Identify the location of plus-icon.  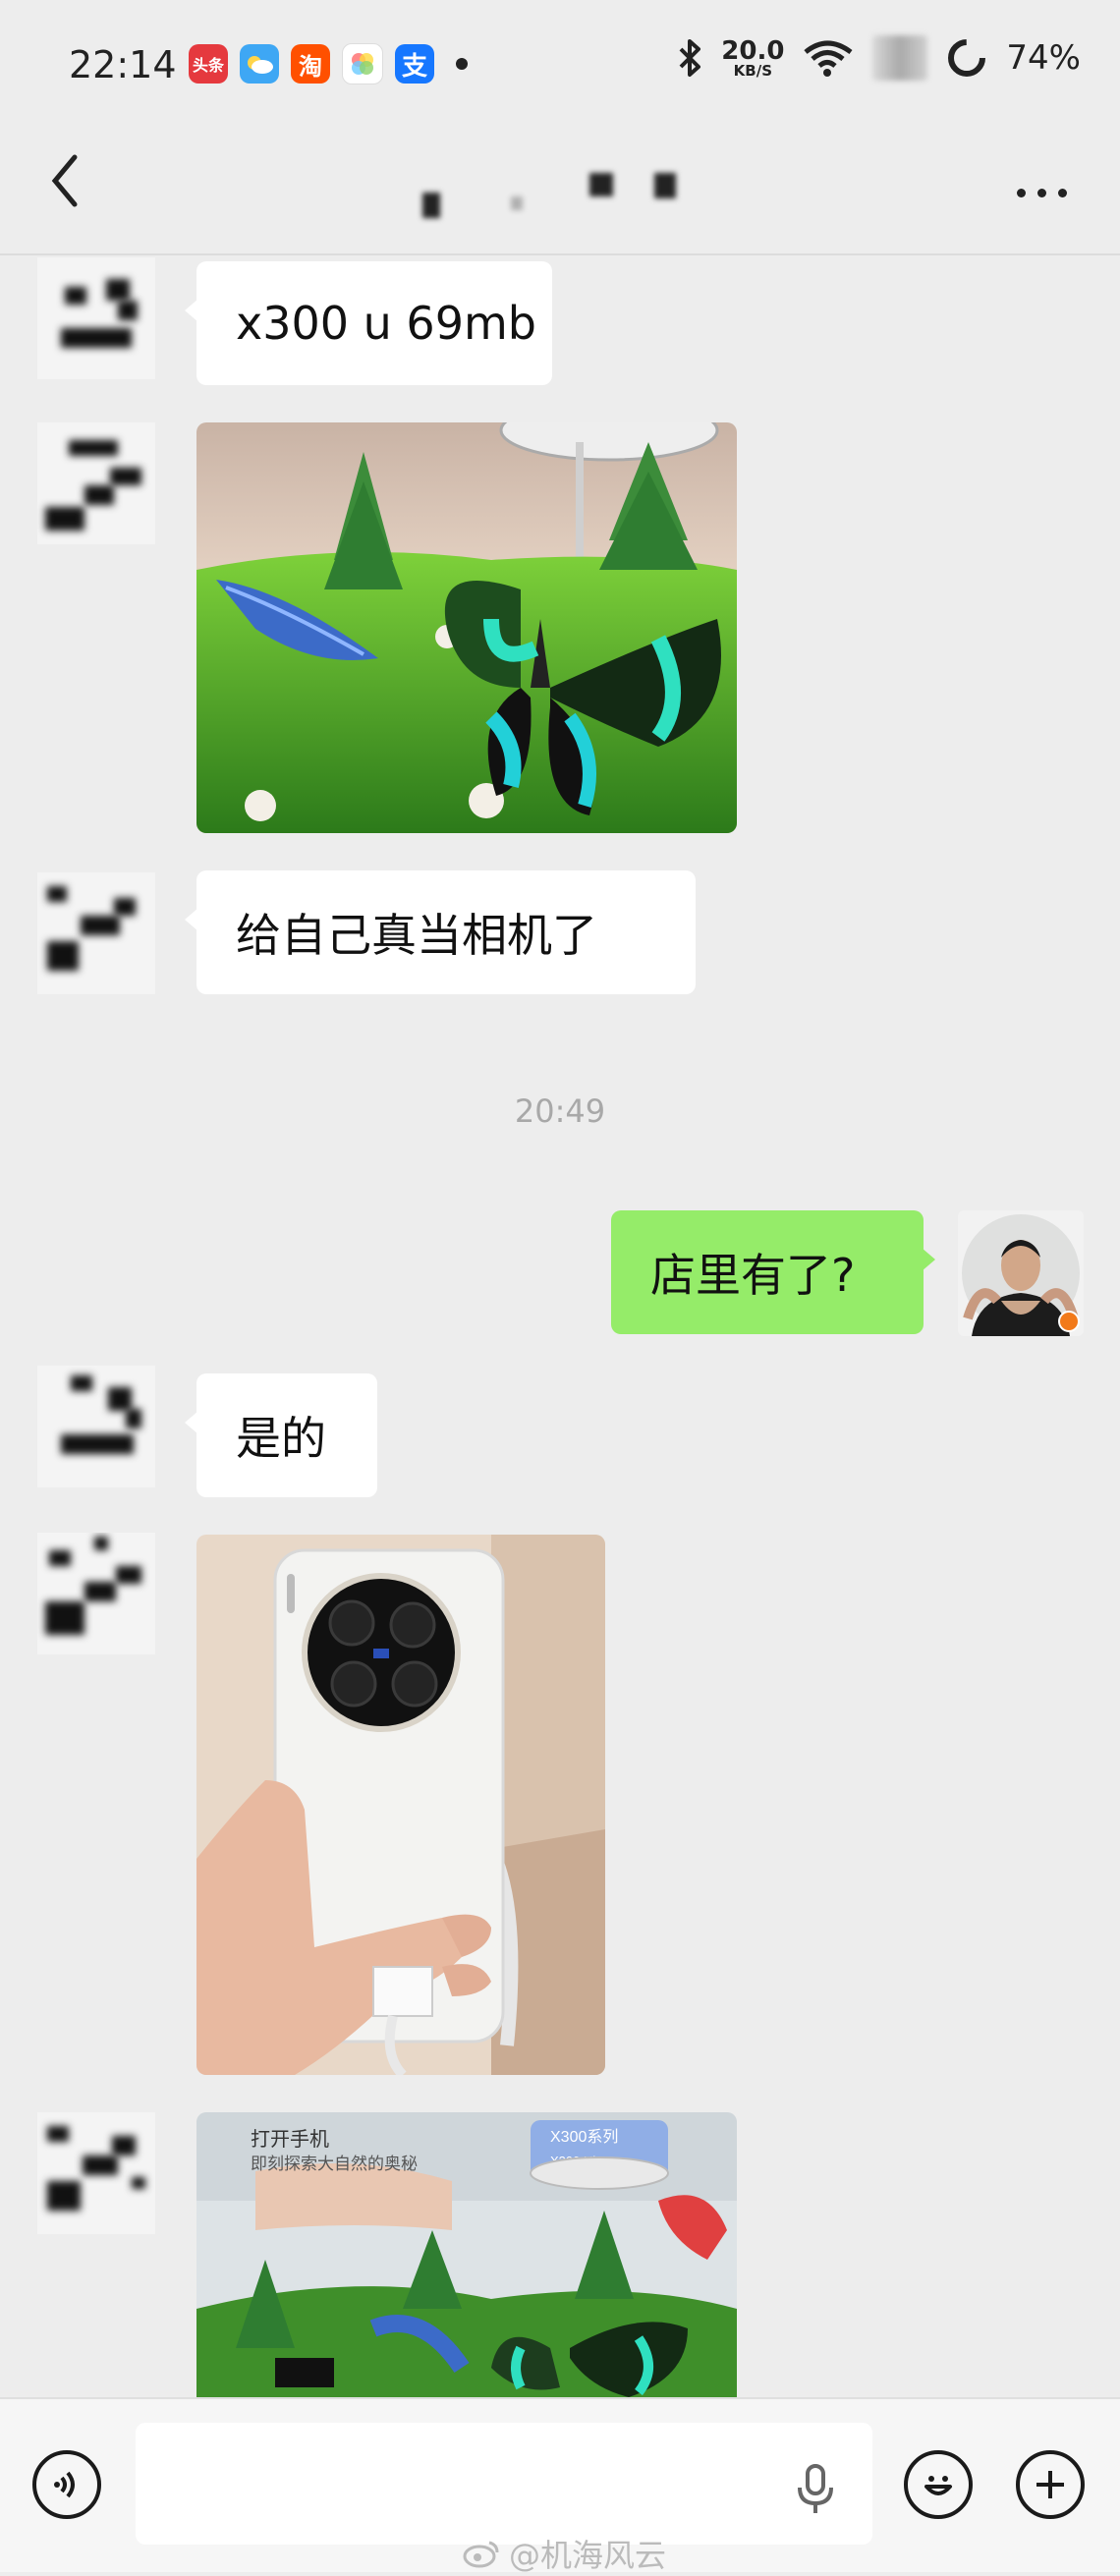
(1050, 2484).